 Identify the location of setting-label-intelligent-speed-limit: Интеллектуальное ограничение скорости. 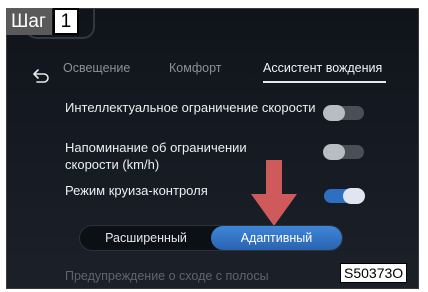
(190, 107).